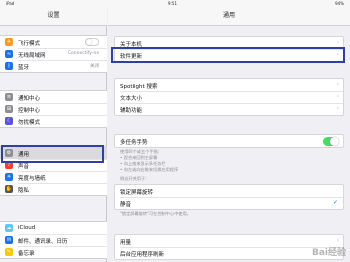 The image size is (350, 262). I want to click on row-label: 静音, so click(126, 205).